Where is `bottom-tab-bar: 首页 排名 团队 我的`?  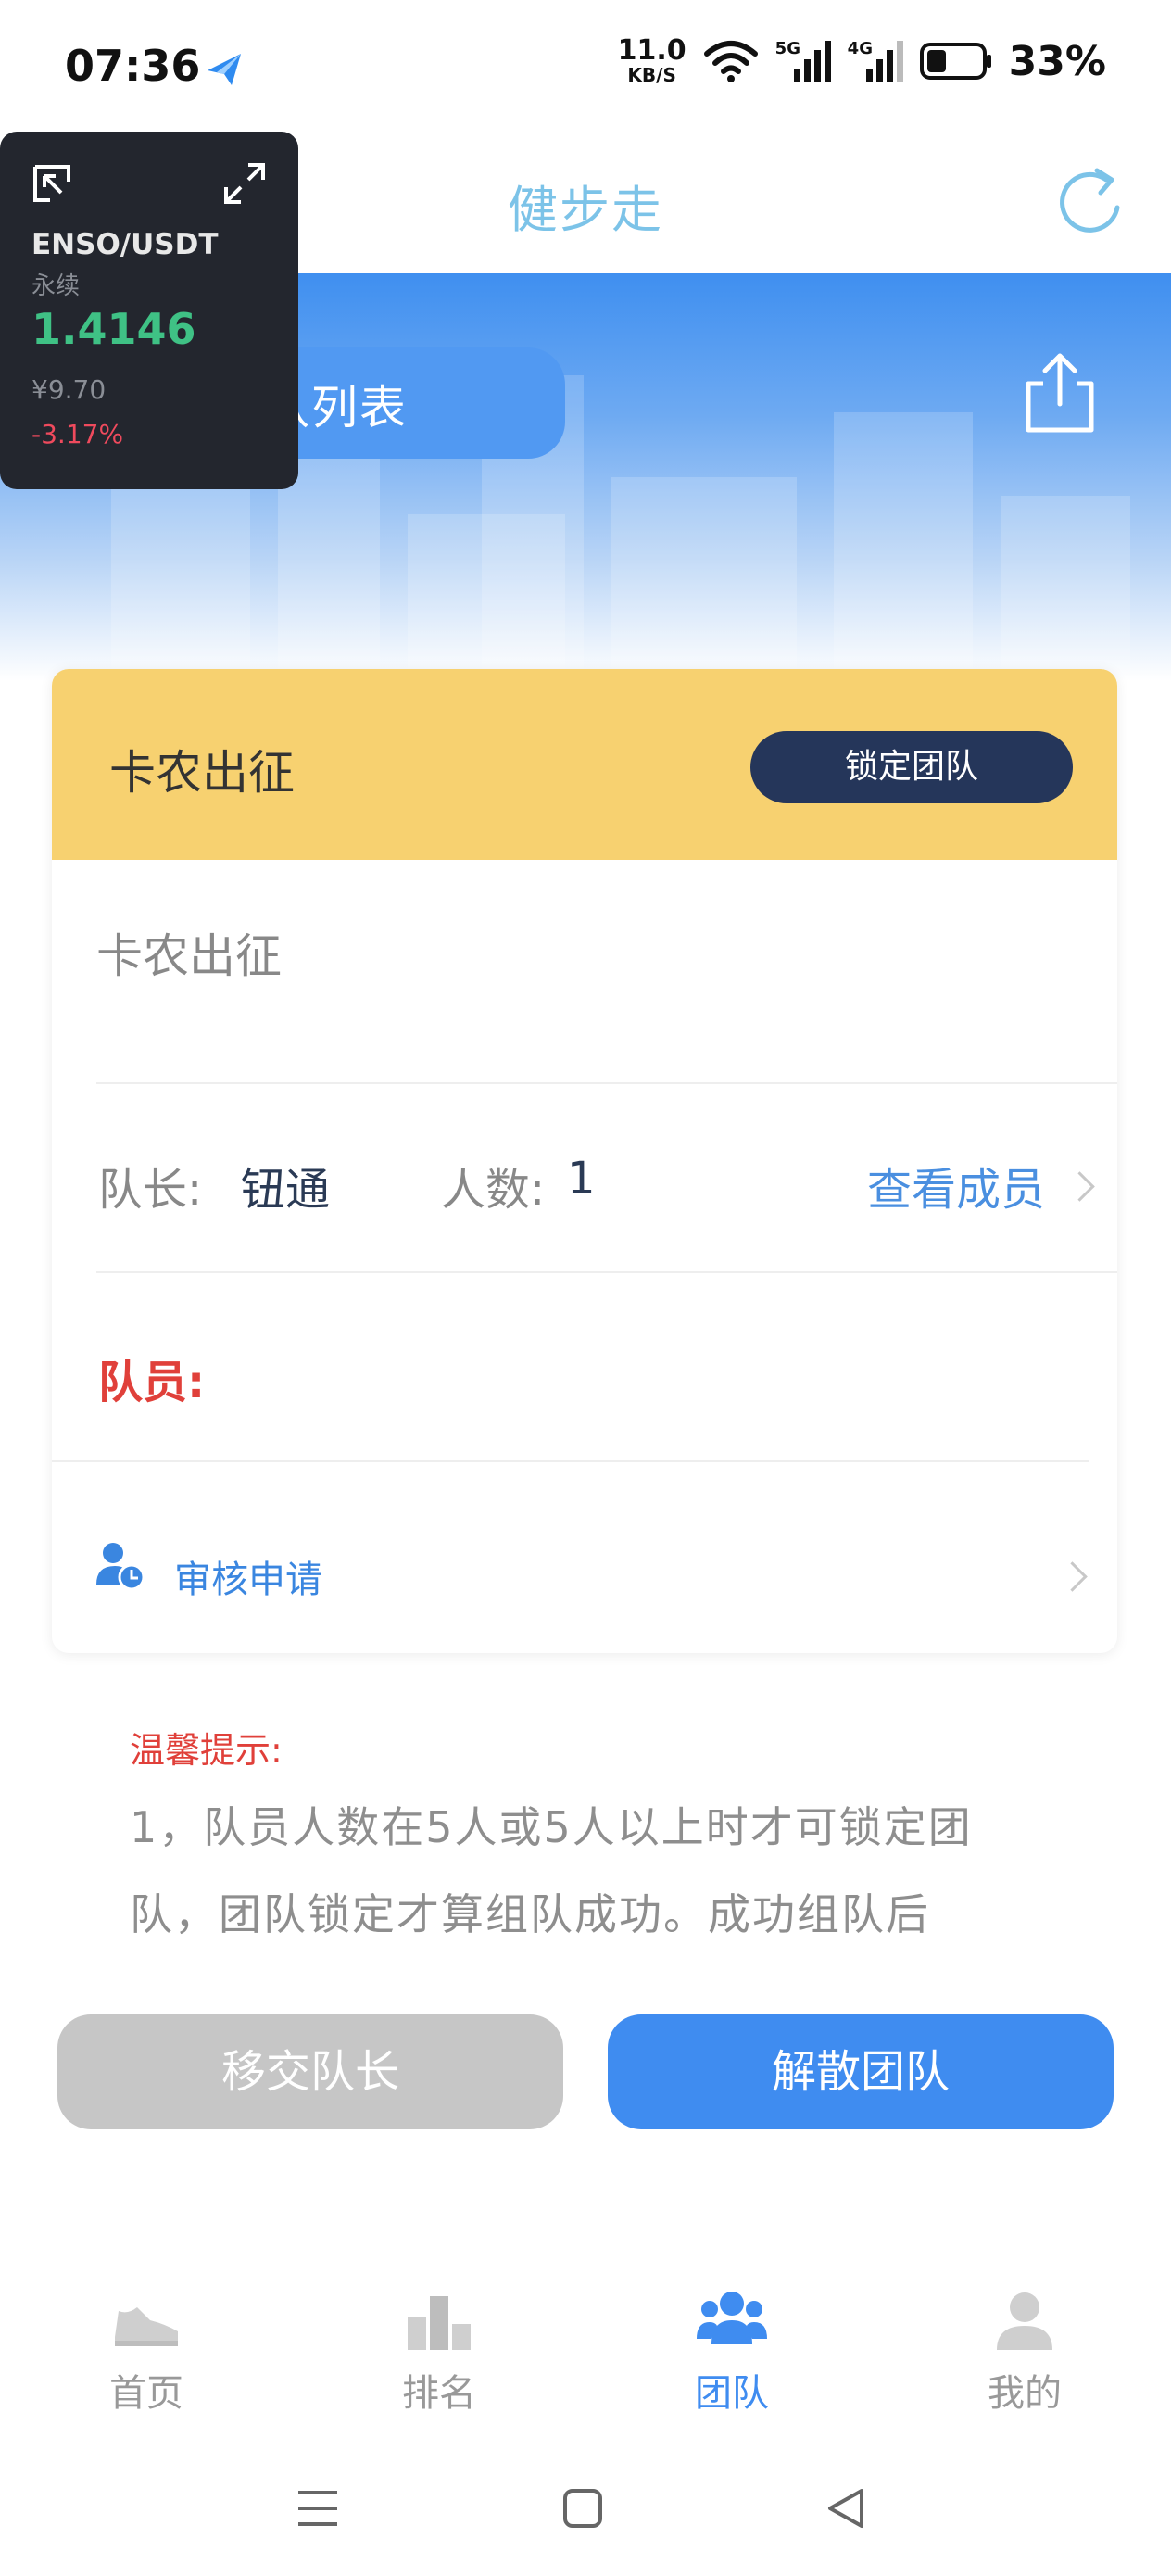 bottom-tab-bar: 首页 排名 团队 我的 is located at coordinates (585, 2344).